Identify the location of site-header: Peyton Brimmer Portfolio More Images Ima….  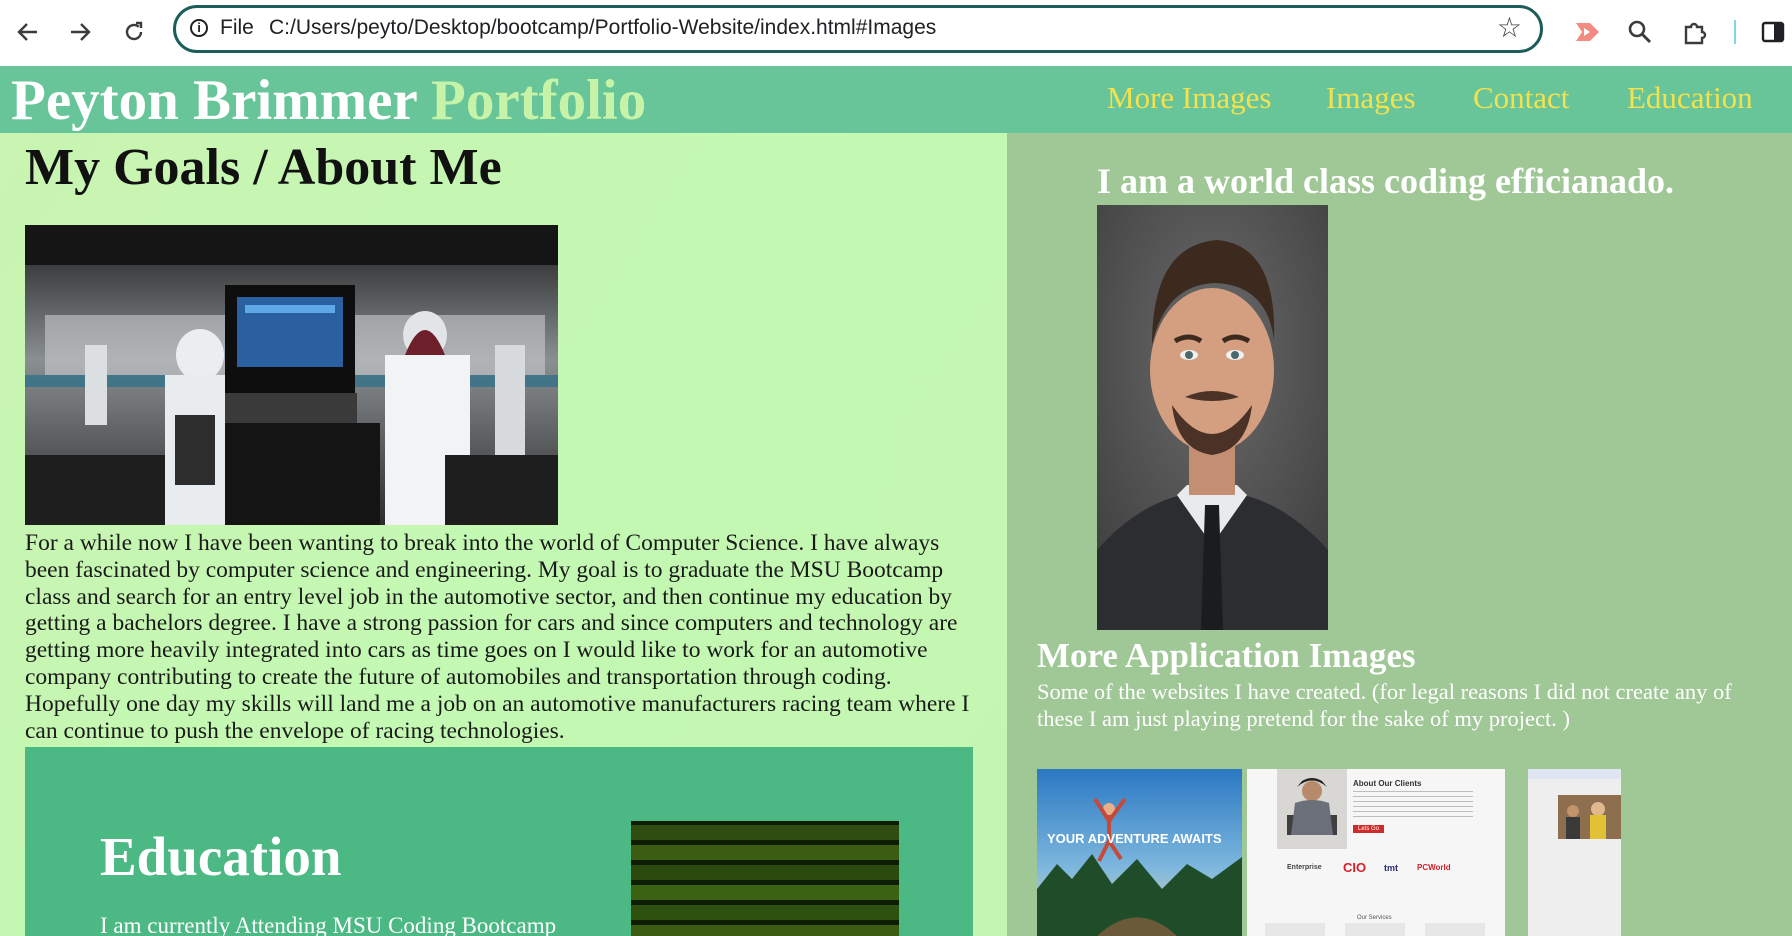
(896, 99).